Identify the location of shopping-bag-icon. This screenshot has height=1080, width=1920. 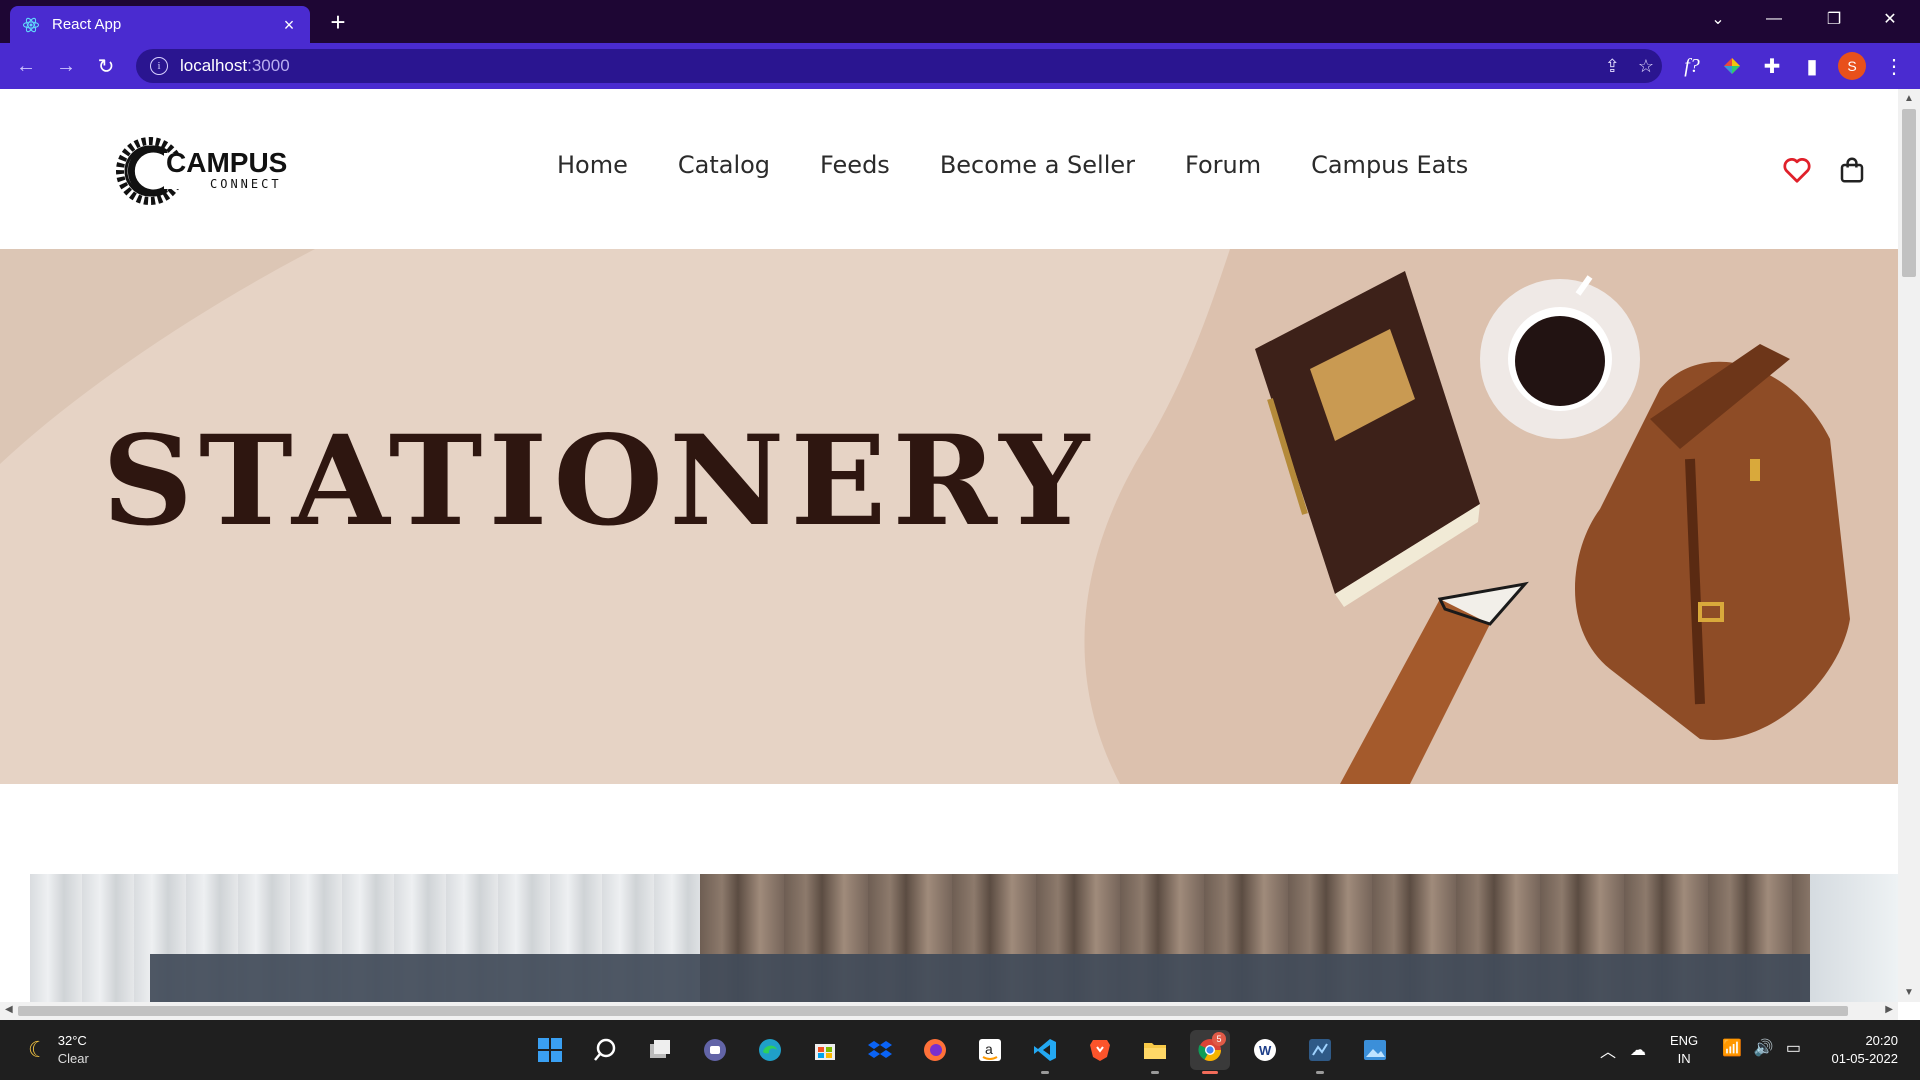
(1852, 170).